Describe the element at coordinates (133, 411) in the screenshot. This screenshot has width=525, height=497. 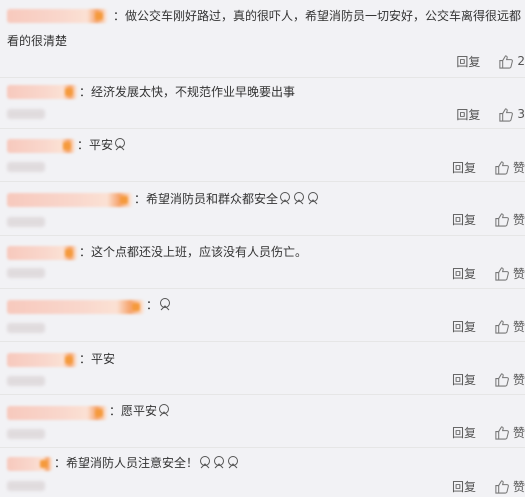
I see `comment-body: ：愿平安` at that location.